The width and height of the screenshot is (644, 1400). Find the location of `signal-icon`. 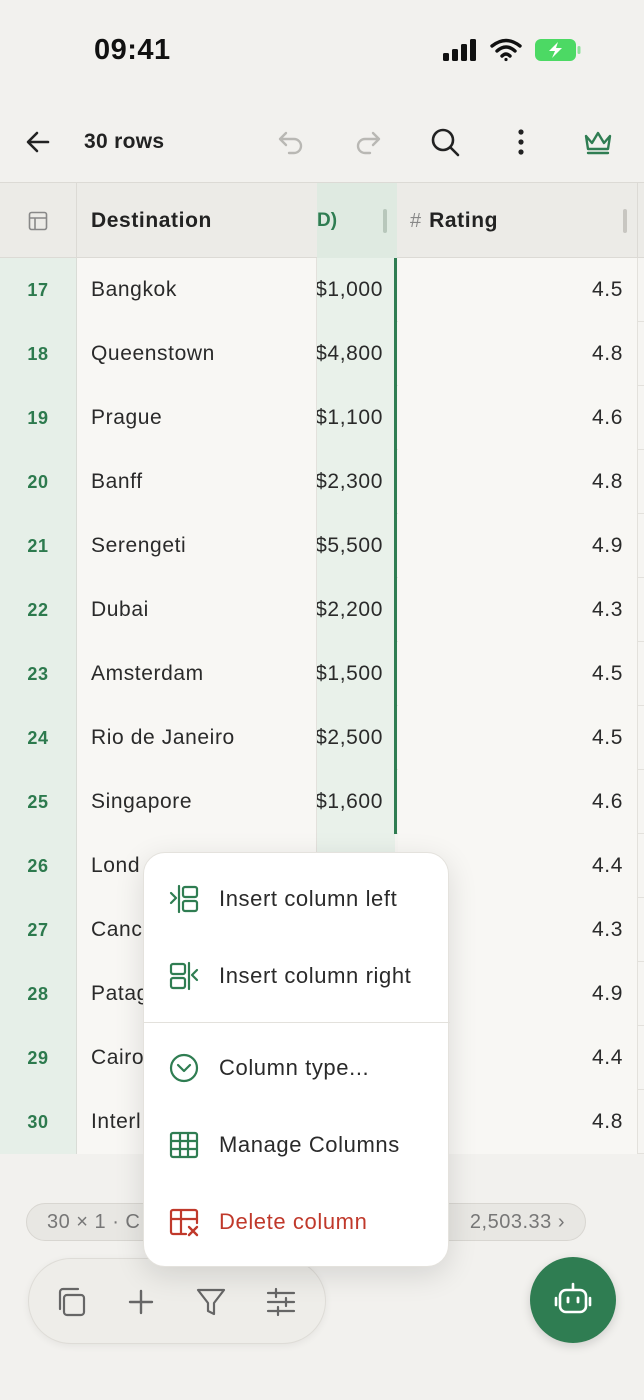

signal-icon is located at coordinates (459, 50).